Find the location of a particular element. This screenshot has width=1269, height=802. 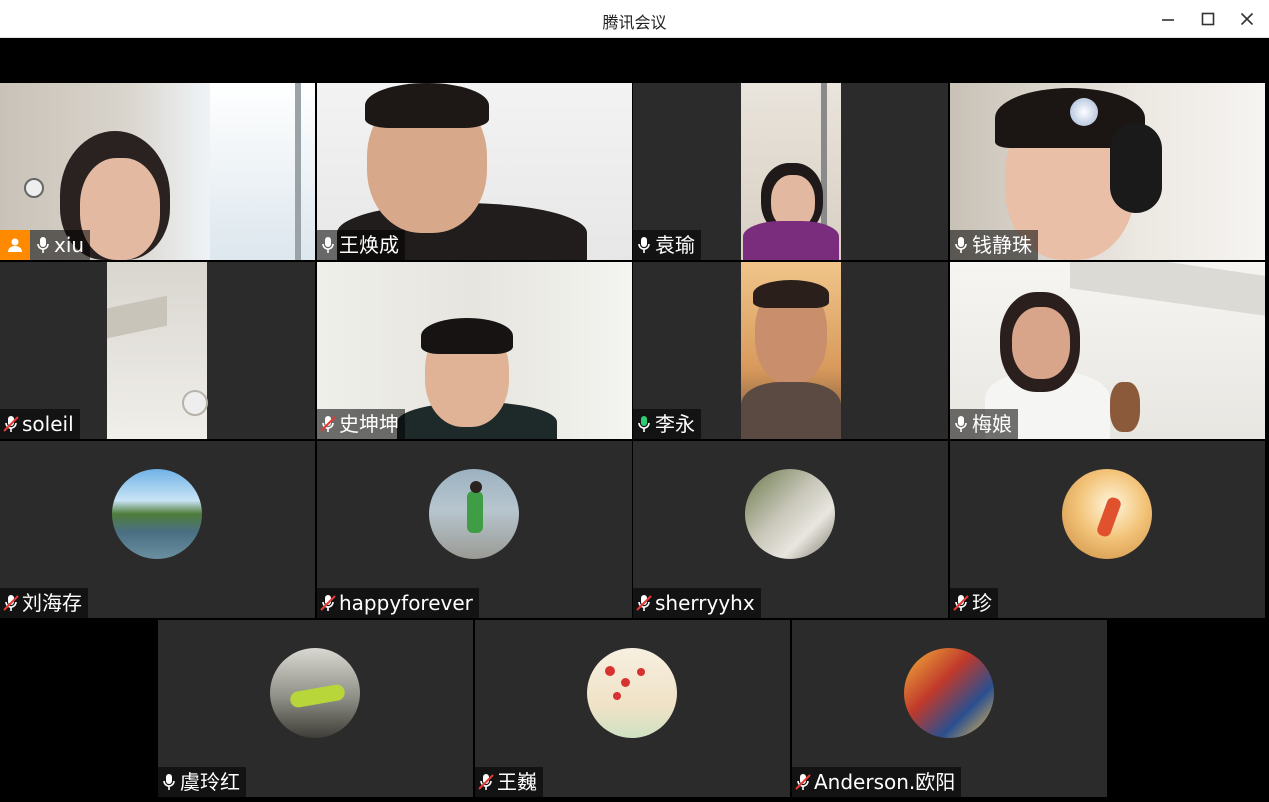

name-tag: xiu is located at coordinates (45, 245).